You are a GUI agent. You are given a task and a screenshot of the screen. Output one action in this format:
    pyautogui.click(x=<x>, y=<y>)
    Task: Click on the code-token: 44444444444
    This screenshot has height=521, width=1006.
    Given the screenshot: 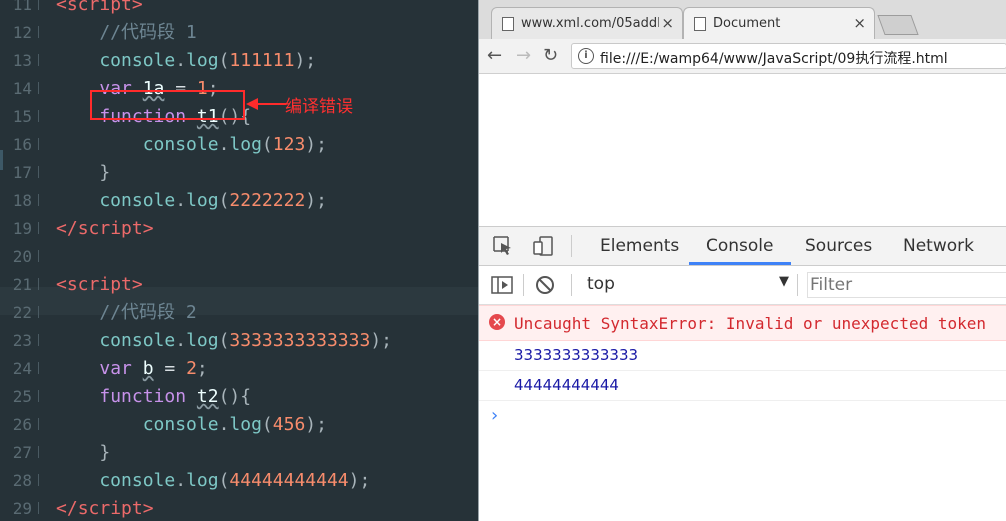 What is the action you would take?
    pyautogui.click(x=289, y=480)
    